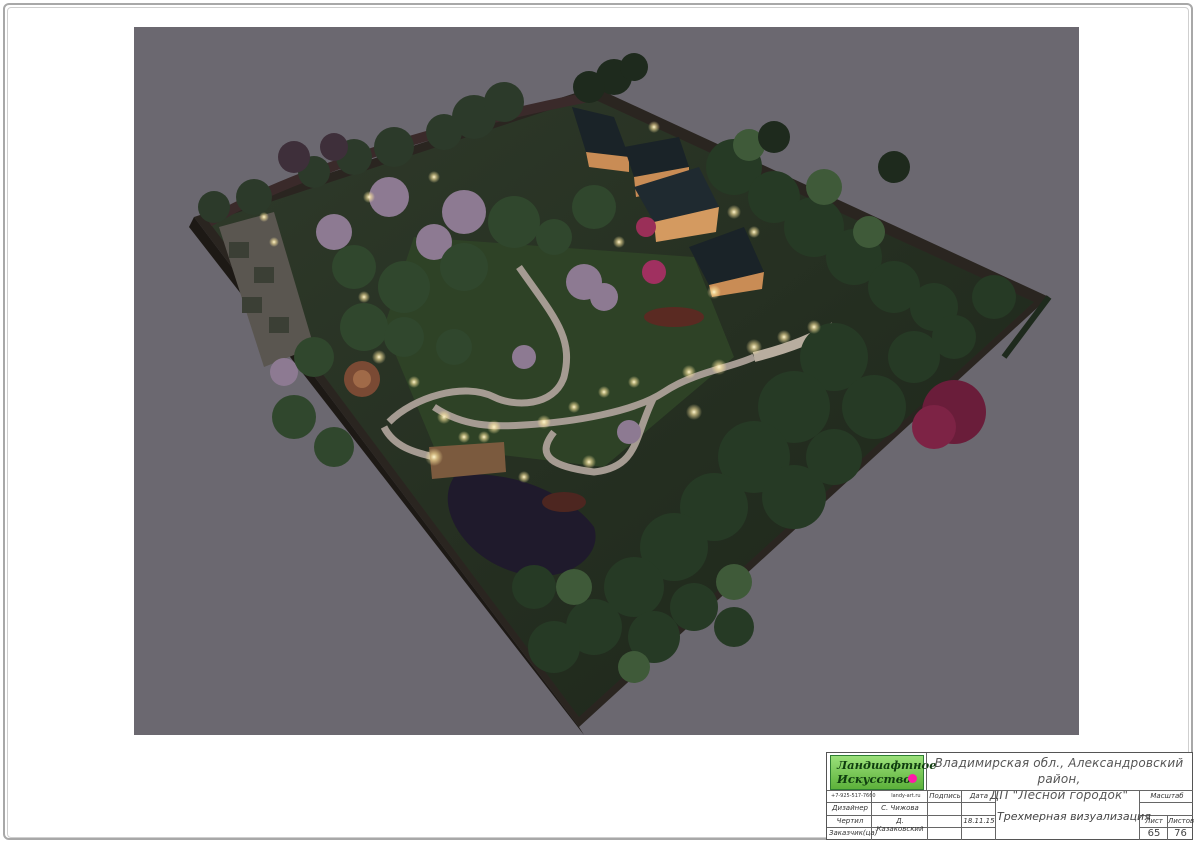 The height and width of the screenshot is (847, 1200). I want to click on logo-line-1: Ландшафтное, so click(887, 765).